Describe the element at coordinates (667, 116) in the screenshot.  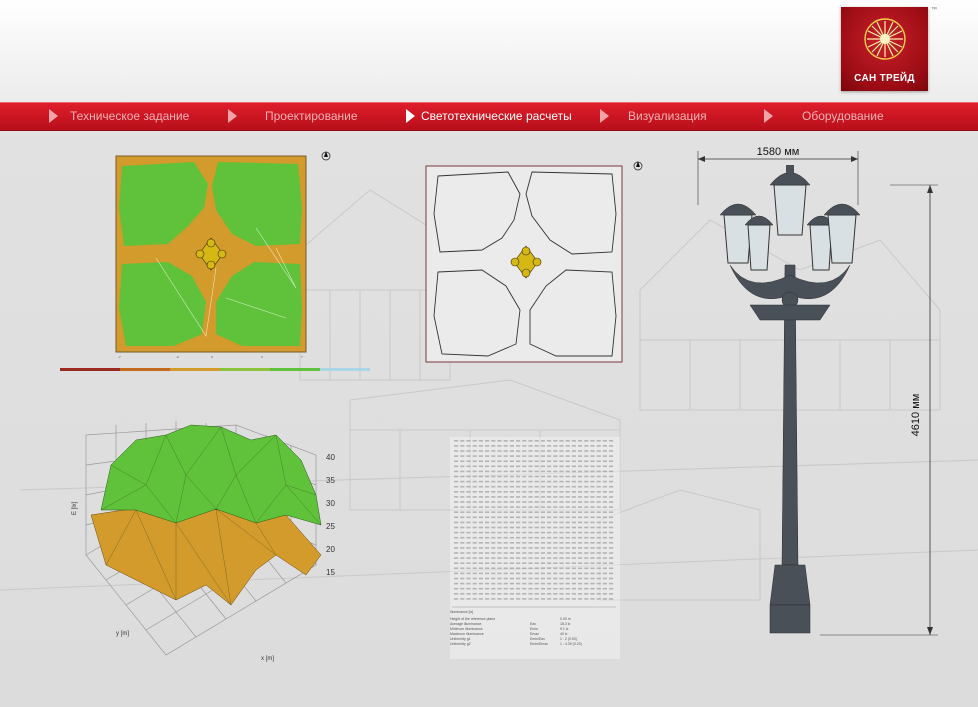
I see `nav-item-visualization: Визуализация` at that location.